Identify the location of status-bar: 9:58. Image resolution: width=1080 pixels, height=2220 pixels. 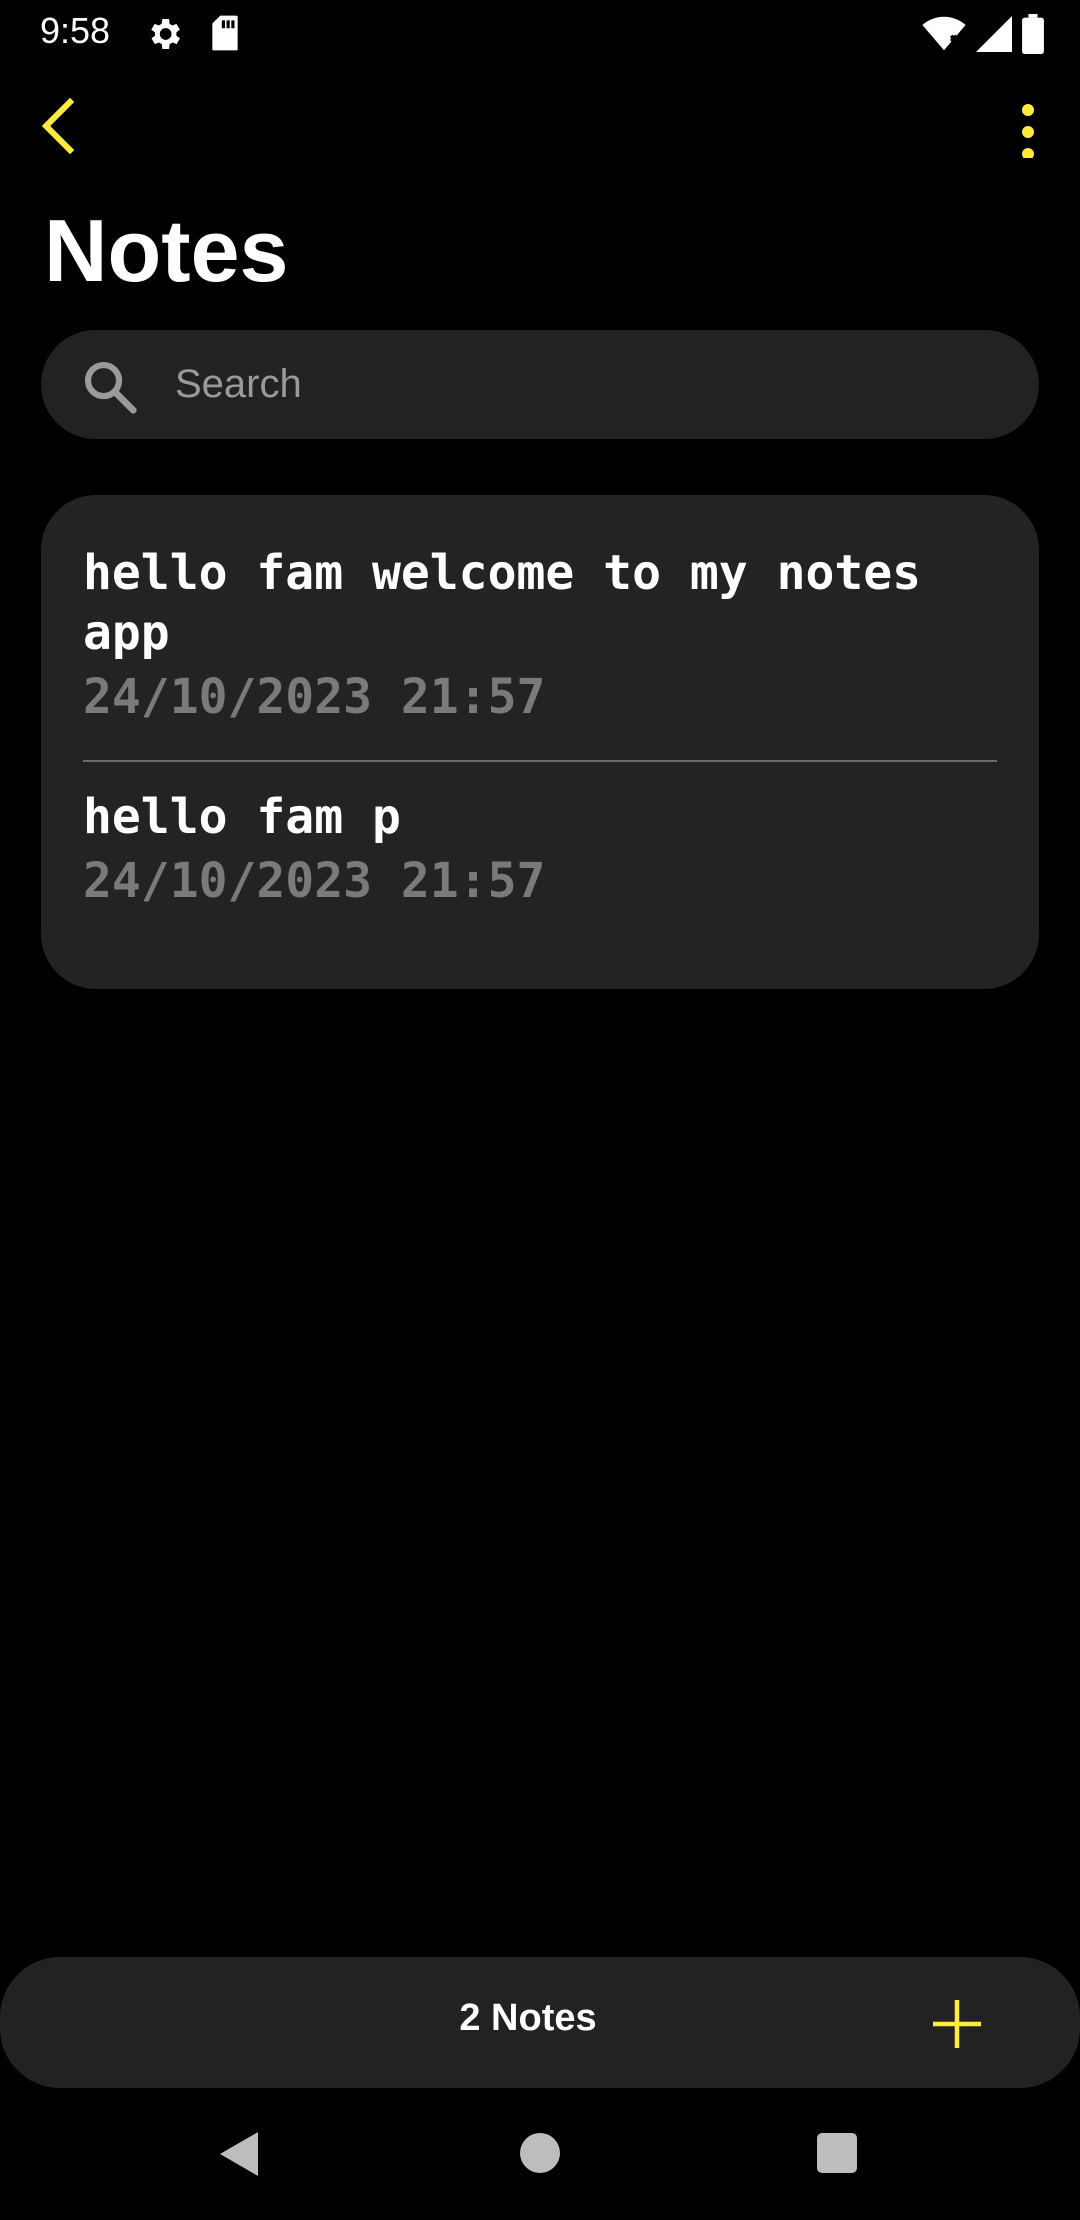
(540, 33).